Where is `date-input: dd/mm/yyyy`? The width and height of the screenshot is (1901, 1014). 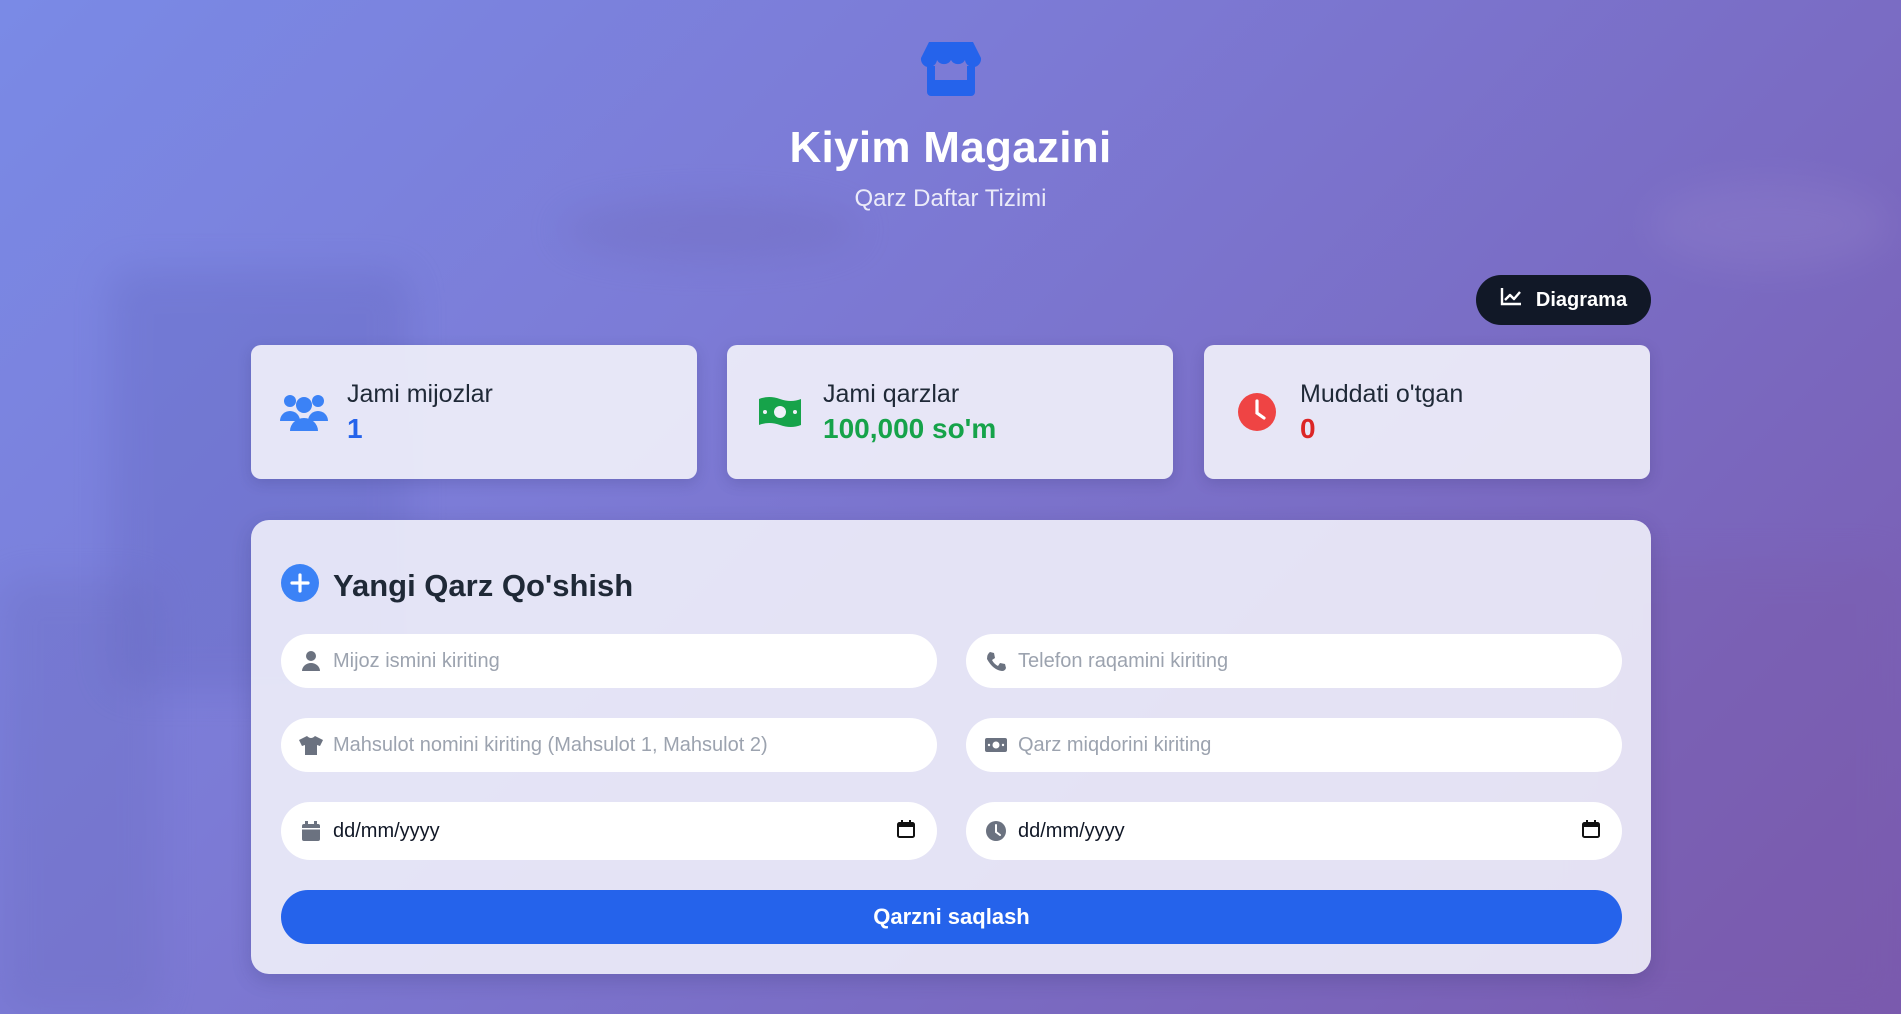 date-input: dd/mm/yyyy is located at coordinates (609, 831).